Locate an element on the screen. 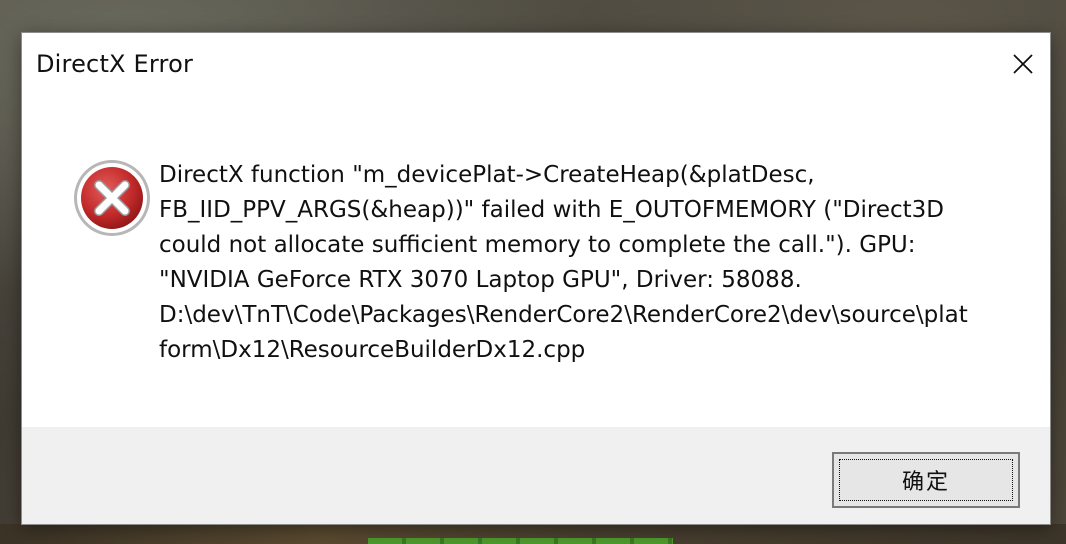 The height and width of the screenshot is (544, 1066). background-game-hud is located at coordinates (520, 541).